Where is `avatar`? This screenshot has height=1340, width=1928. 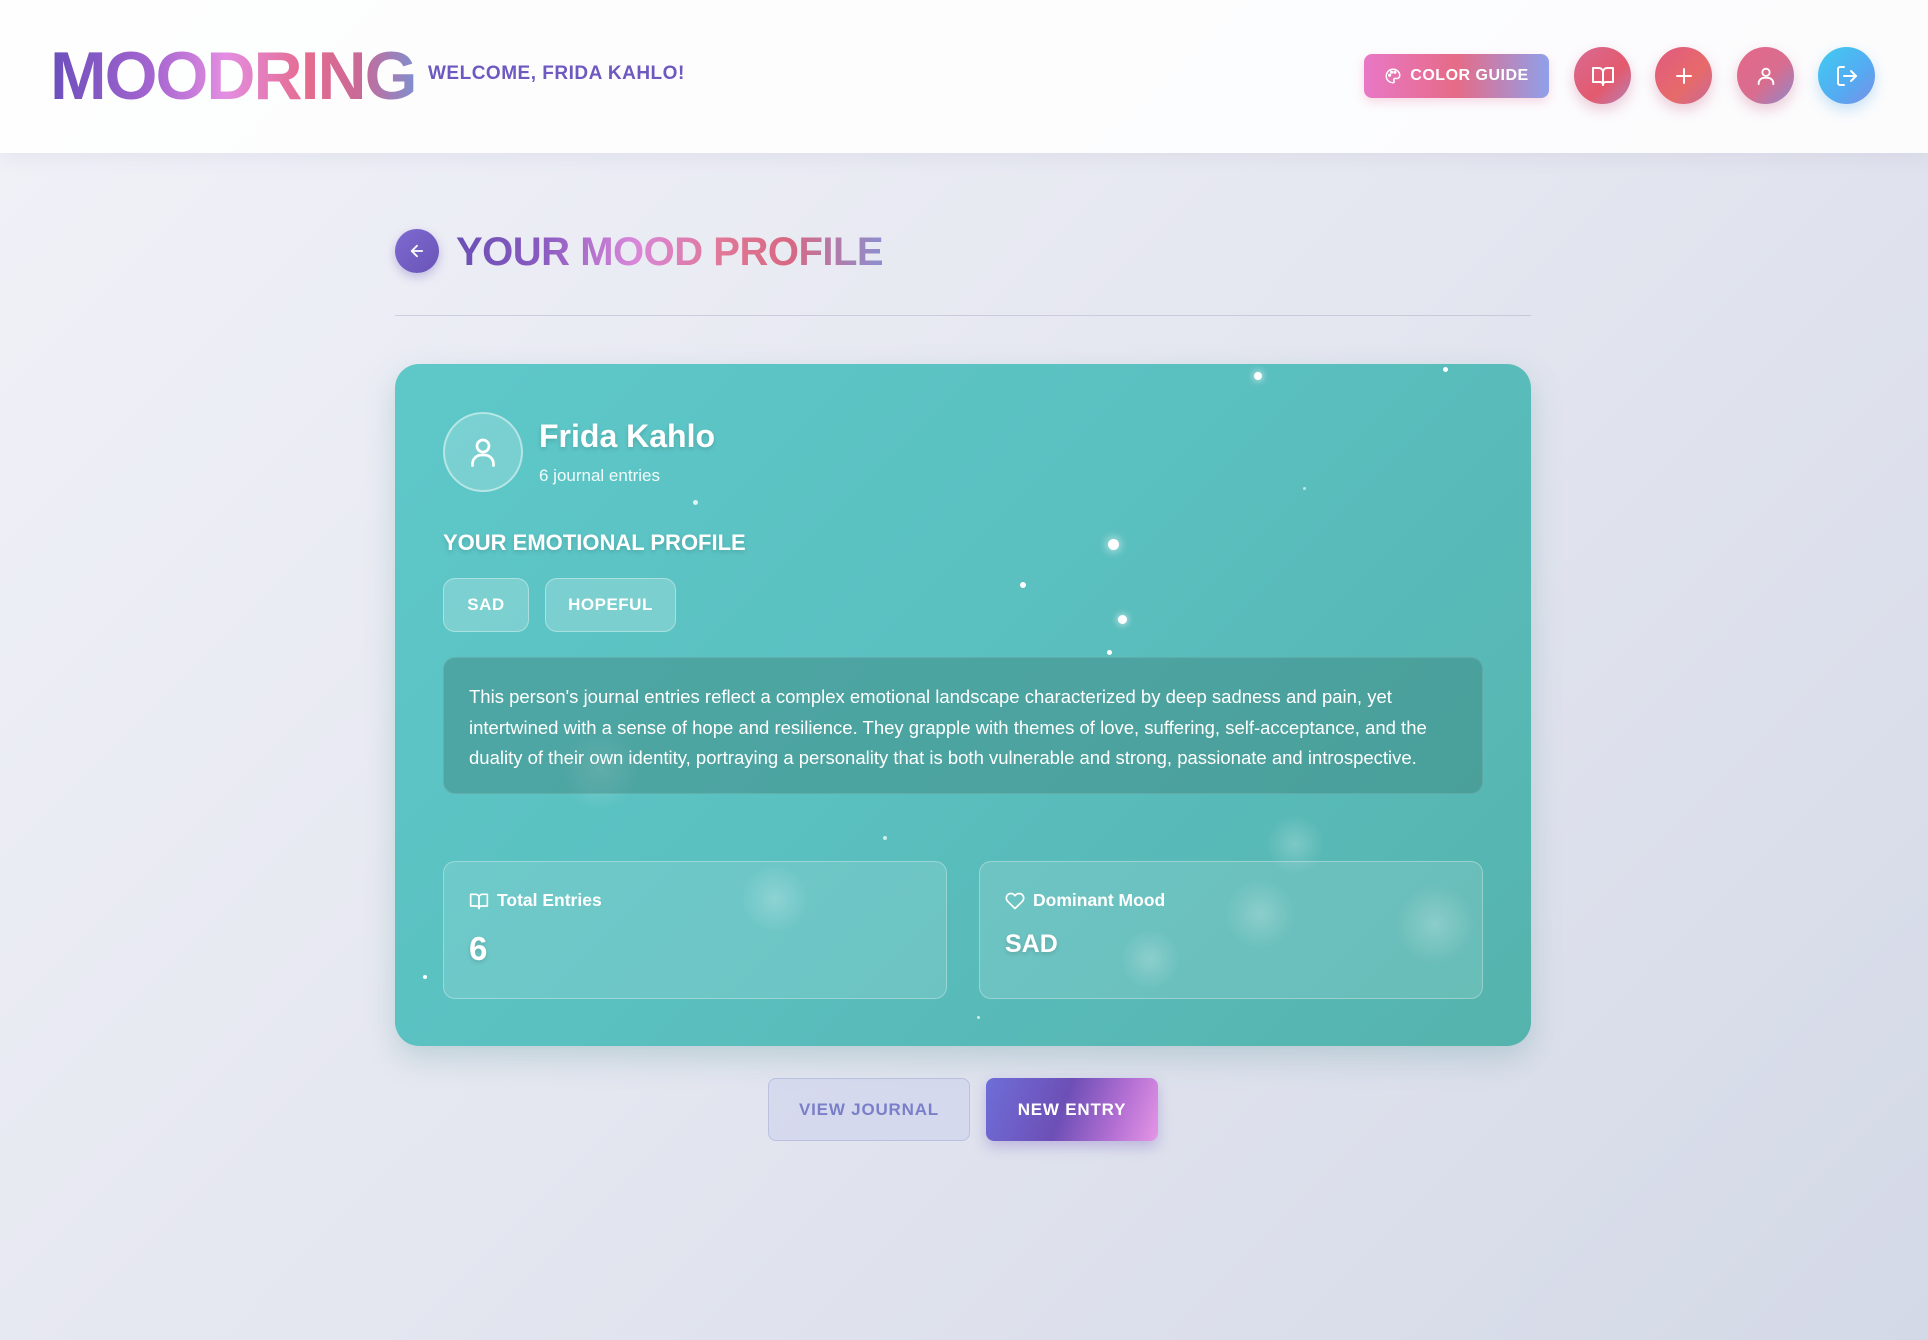
avatar is located at coordinates (483, 452).